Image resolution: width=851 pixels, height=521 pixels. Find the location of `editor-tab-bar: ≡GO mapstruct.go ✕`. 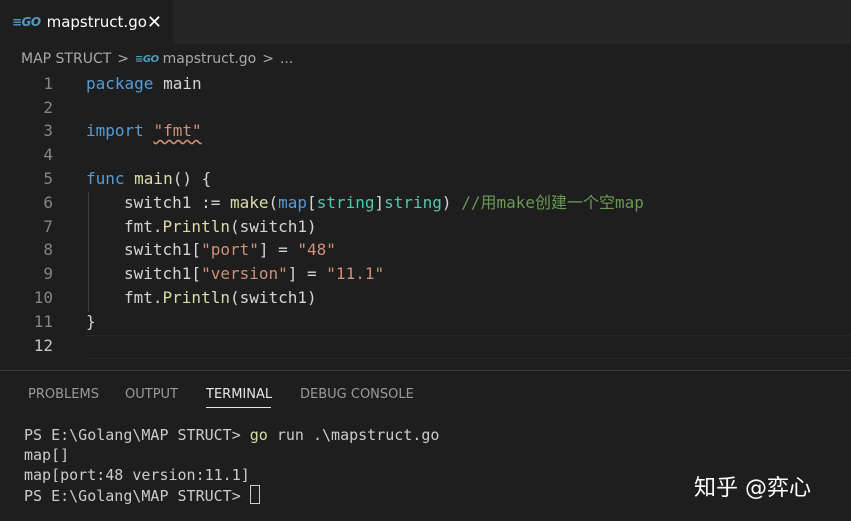

editor-tab-bar: ≡GO mapstruct.go ✕ is located at coordinates (425, 22).